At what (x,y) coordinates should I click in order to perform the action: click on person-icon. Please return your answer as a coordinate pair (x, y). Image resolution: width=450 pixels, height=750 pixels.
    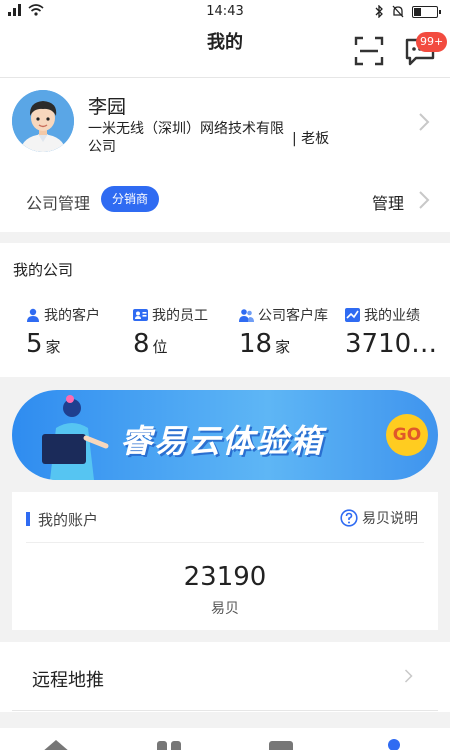
    Looking at the image, I should click on (33, 315).